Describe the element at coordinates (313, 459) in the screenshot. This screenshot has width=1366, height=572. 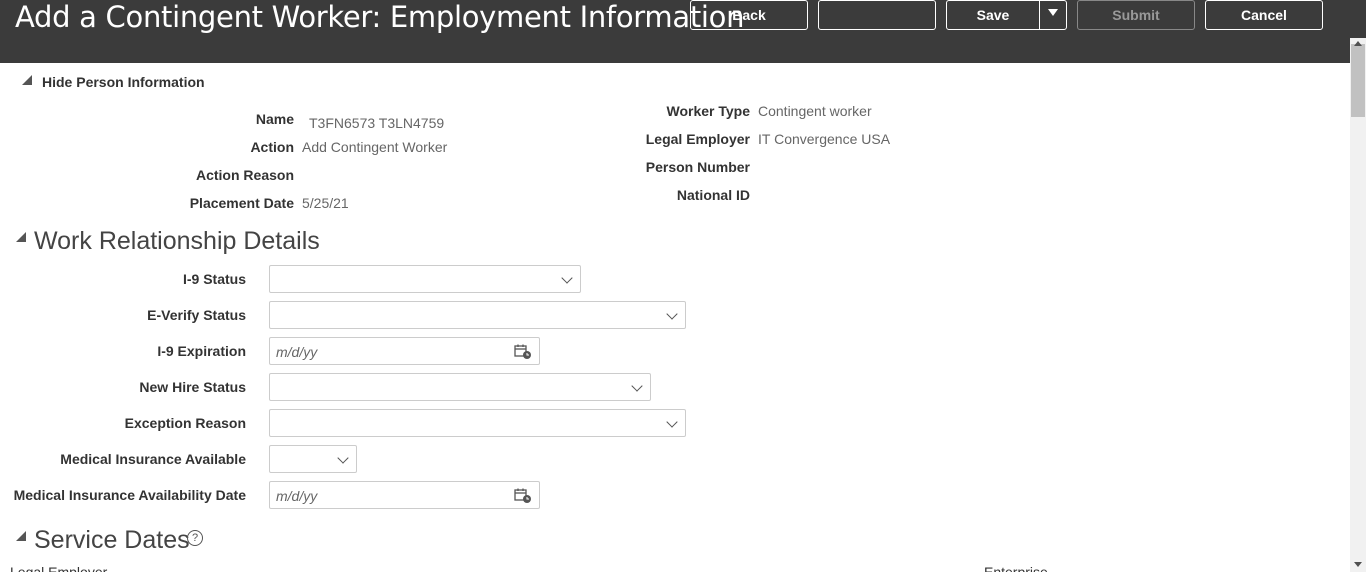
I see `medical-insurance-select` at that location.